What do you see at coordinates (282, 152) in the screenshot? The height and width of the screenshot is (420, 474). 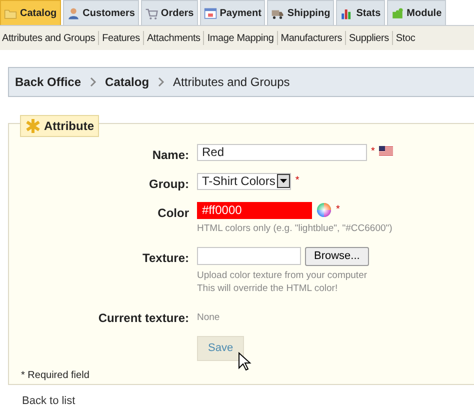 I see `name-field: Red` at bounding box center [282, 152].